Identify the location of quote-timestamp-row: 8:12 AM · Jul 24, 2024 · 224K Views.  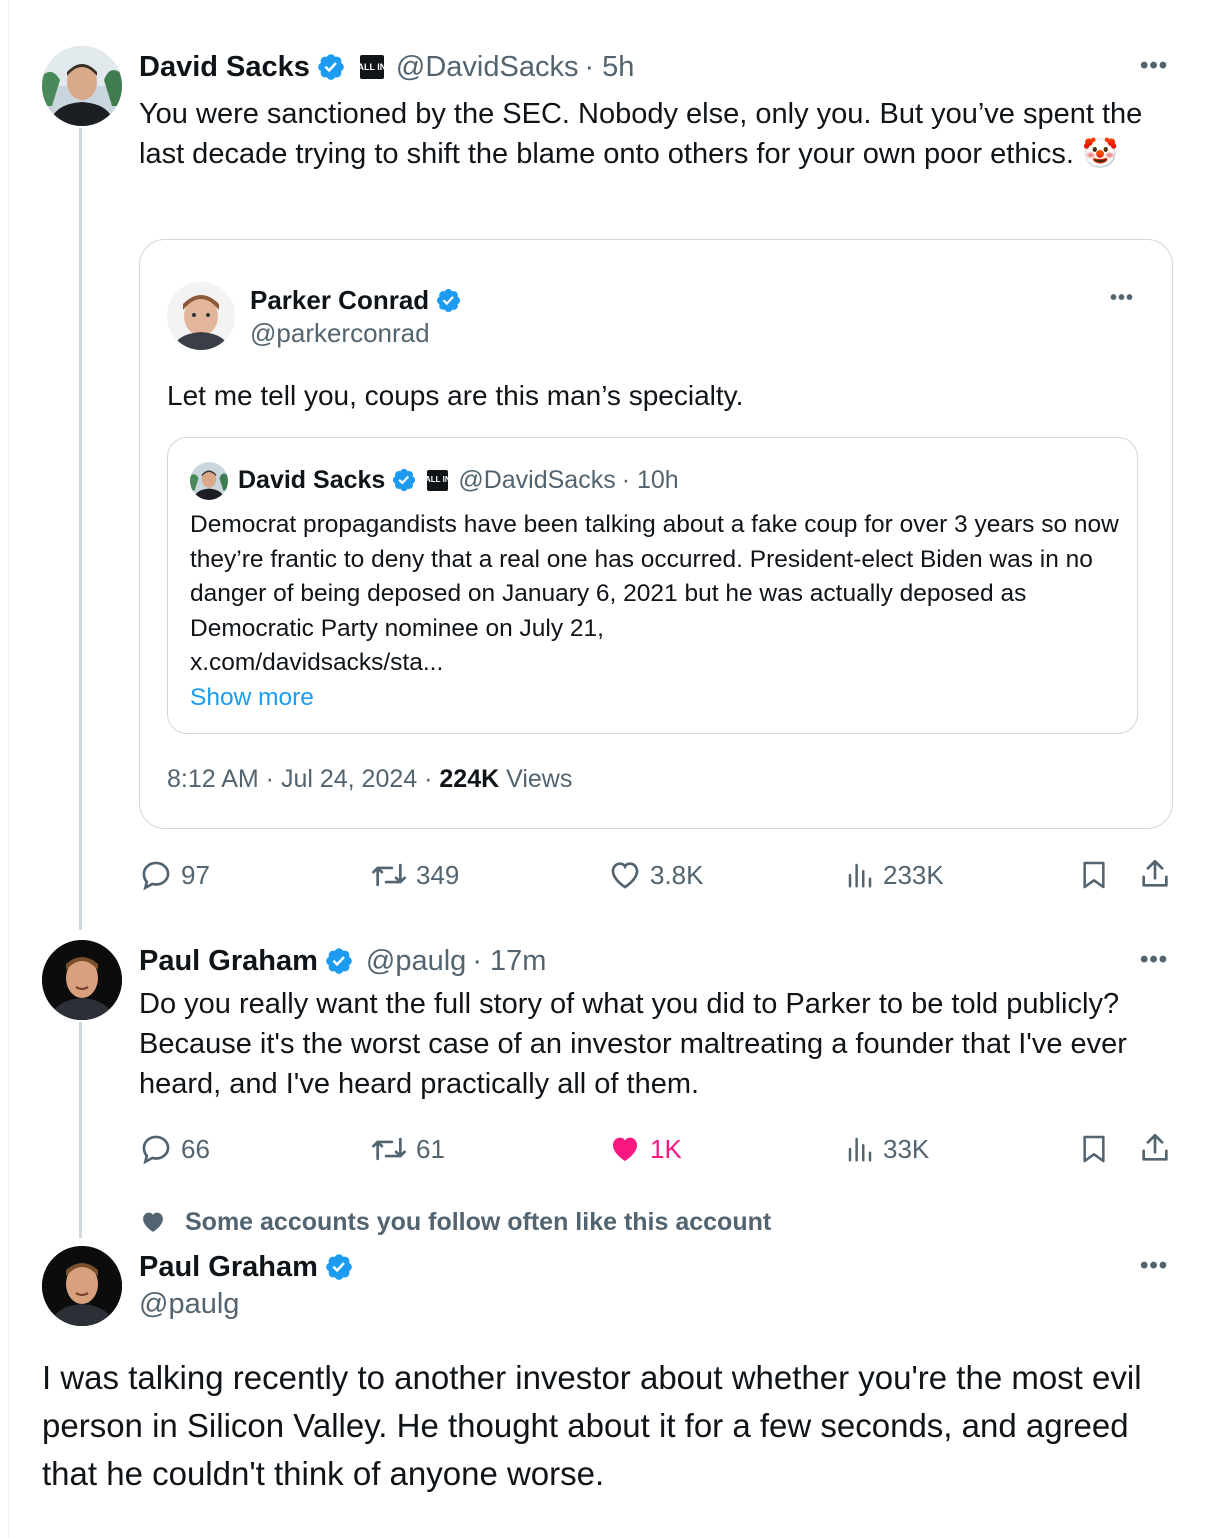
(369, 779).